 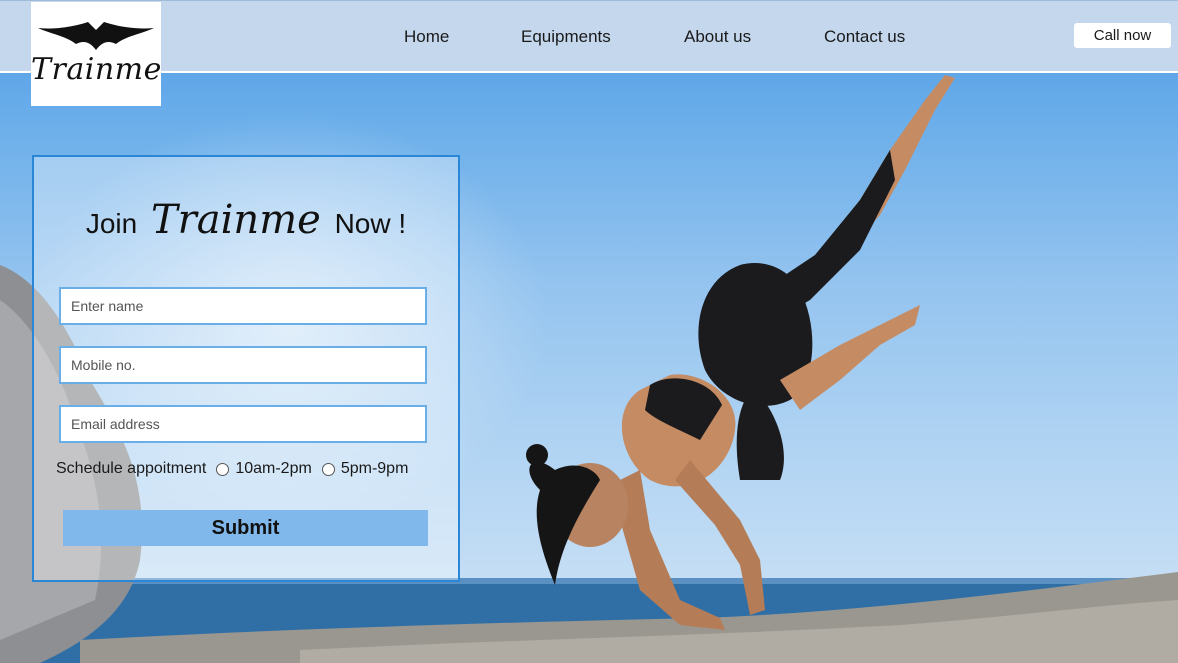 What do you see at coordinates (426, 37) in the screenshot?
I see `nav-home: Home` at bounding box center [426, 37].